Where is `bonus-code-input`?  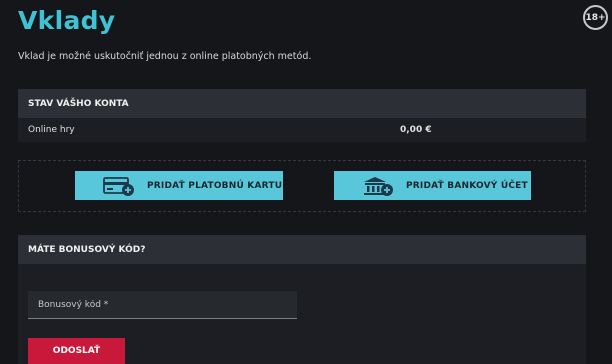 bonus-code-input is located at coordinates (162, 304).